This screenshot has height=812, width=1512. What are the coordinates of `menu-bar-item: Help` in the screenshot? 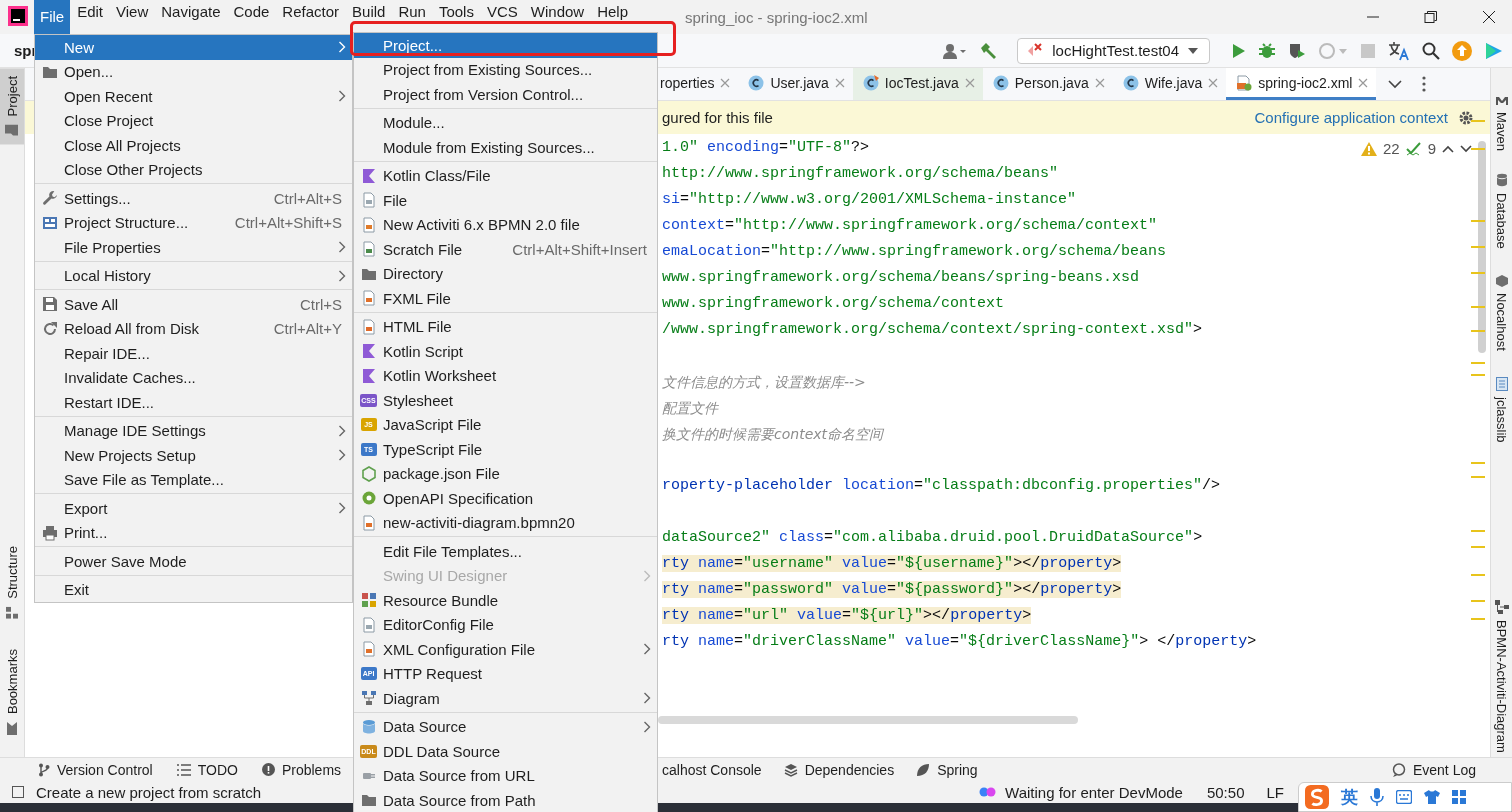 It's located at (613, 17).